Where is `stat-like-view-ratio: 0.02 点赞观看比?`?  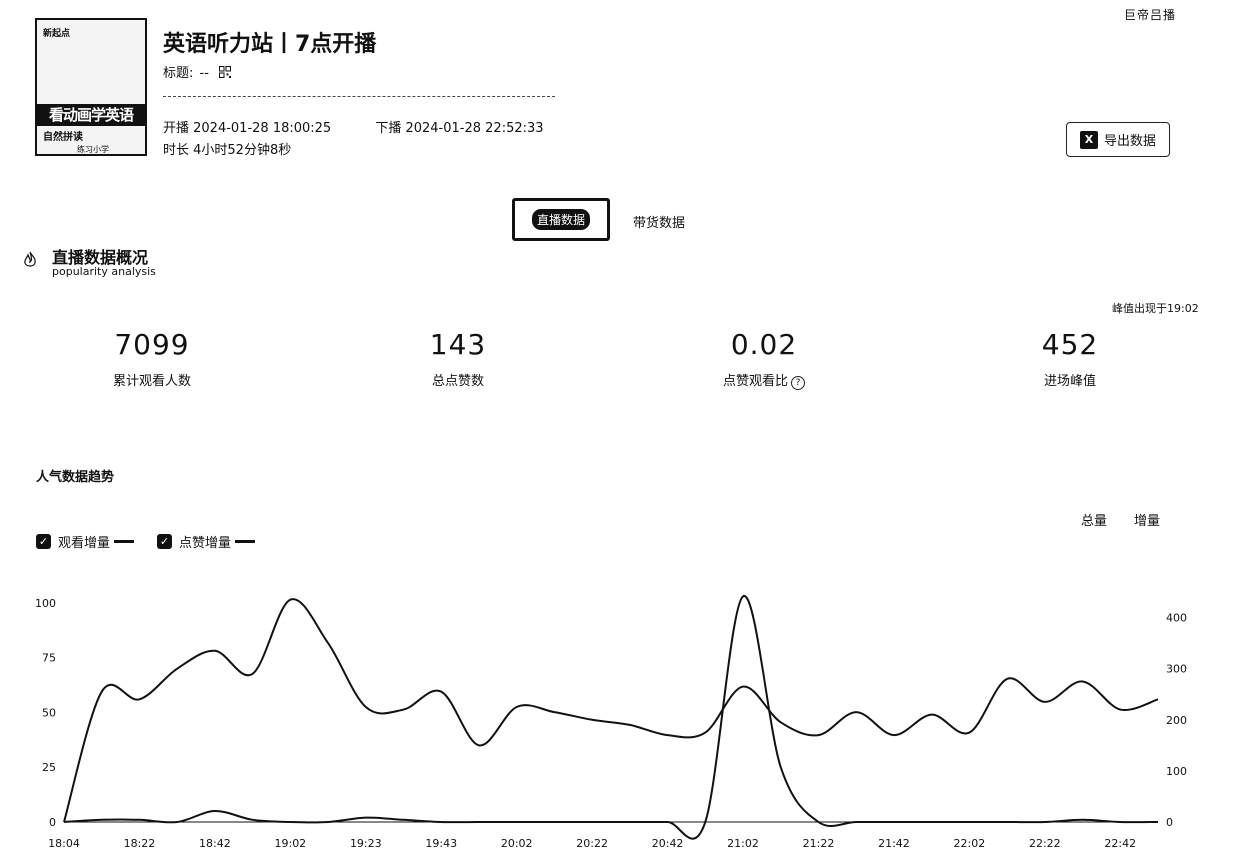 stat-like-view-ratio: 0.02 点赞观看比? is located at coordinates (764, 359).